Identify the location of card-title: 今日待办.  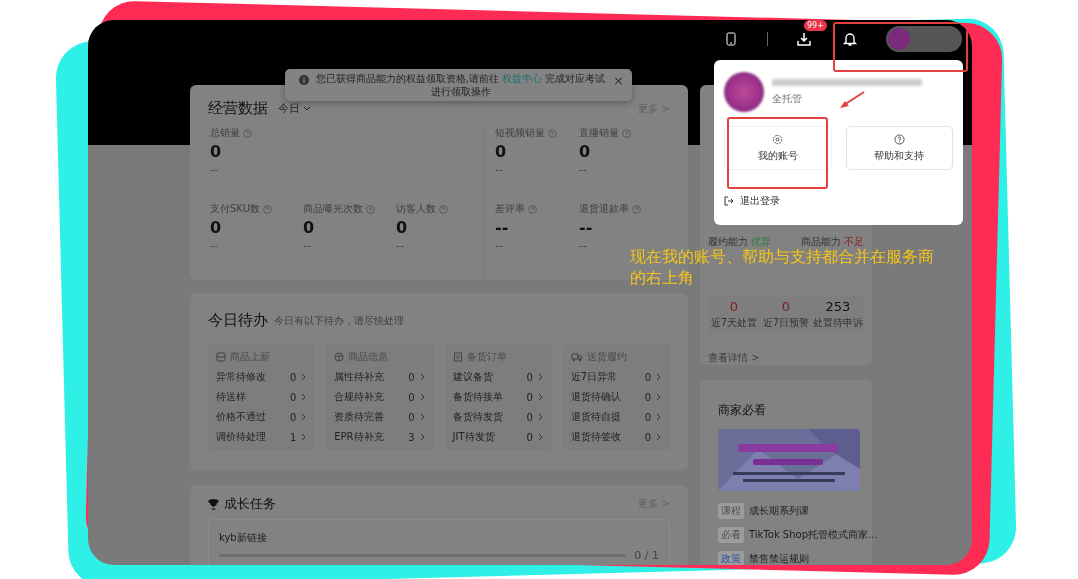
(238, 320).